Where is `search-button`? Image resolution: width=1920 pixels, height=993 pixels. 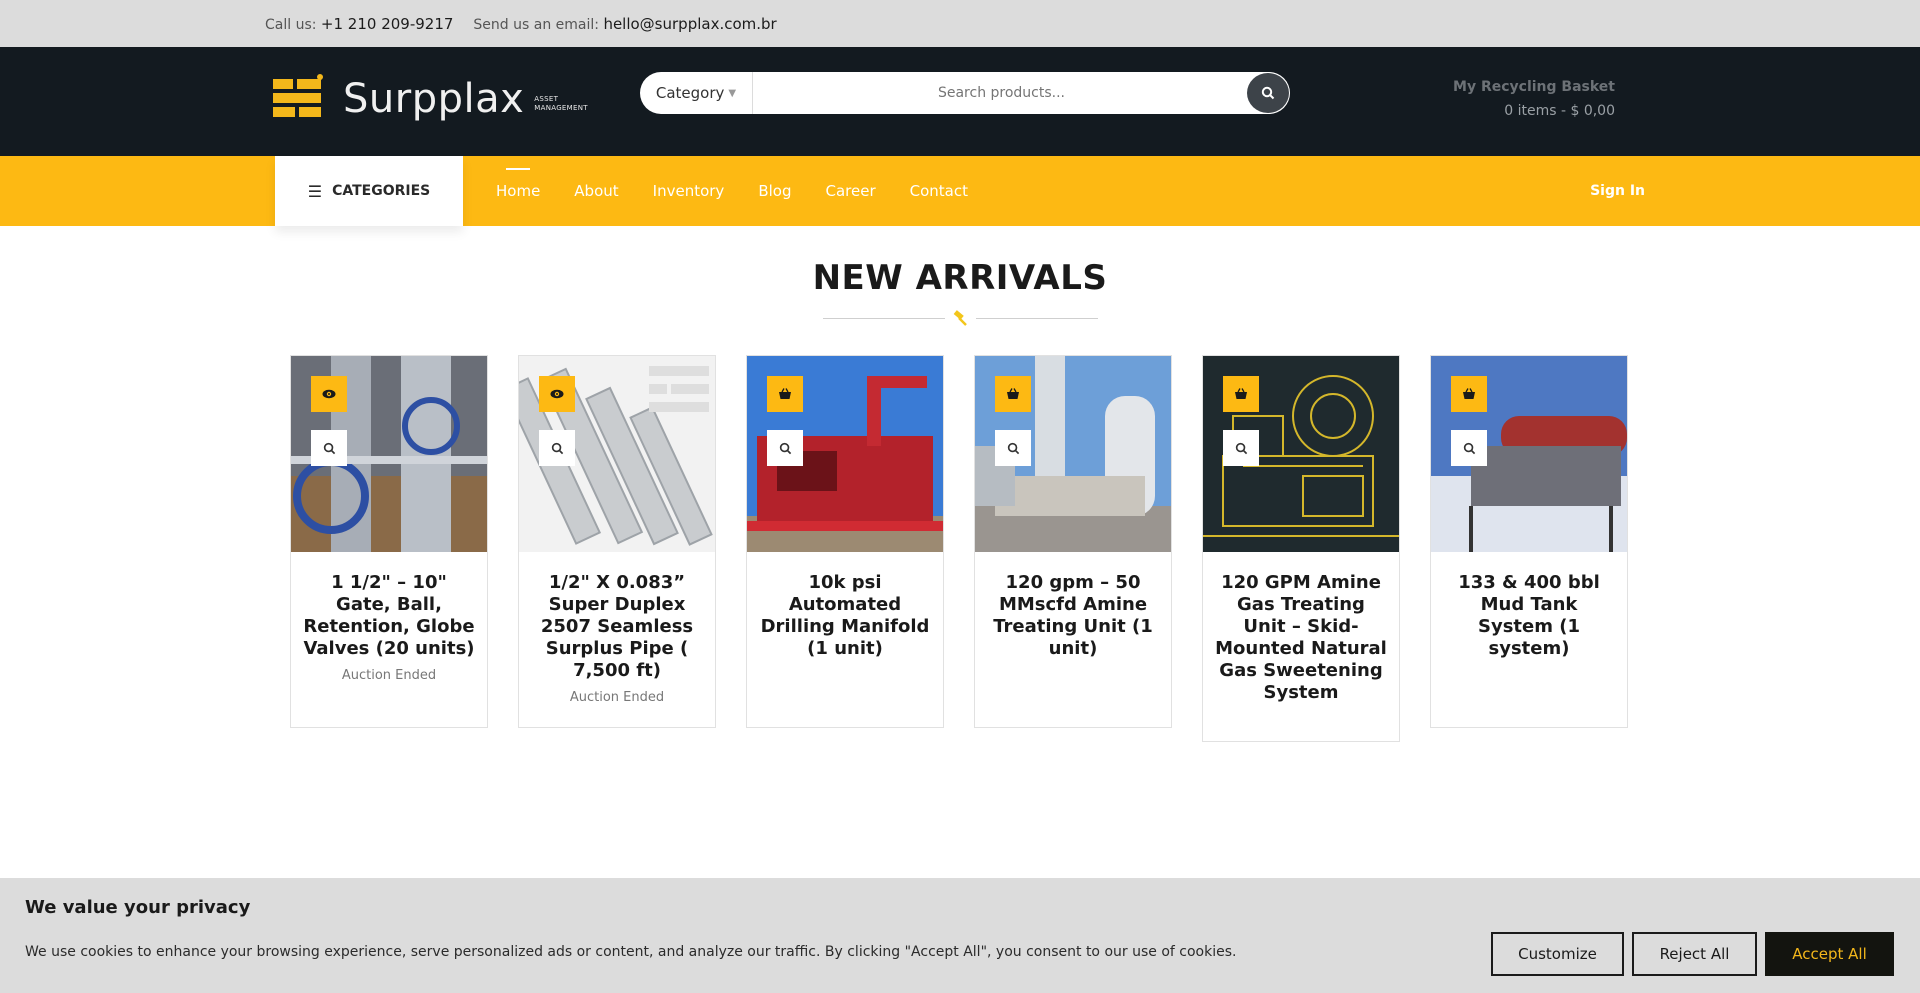
search-button is located at coordinates (1268, 93).